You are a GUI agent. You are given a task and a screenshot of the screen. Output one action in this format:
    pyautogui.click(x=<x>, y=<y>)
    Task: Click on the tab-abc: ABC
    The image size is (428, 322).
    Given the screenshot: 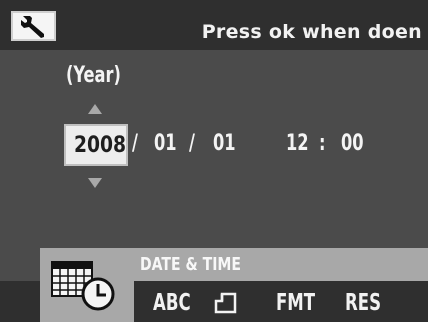 What is the action you would take?
    pyautogui.click(x=172, y=303)
    